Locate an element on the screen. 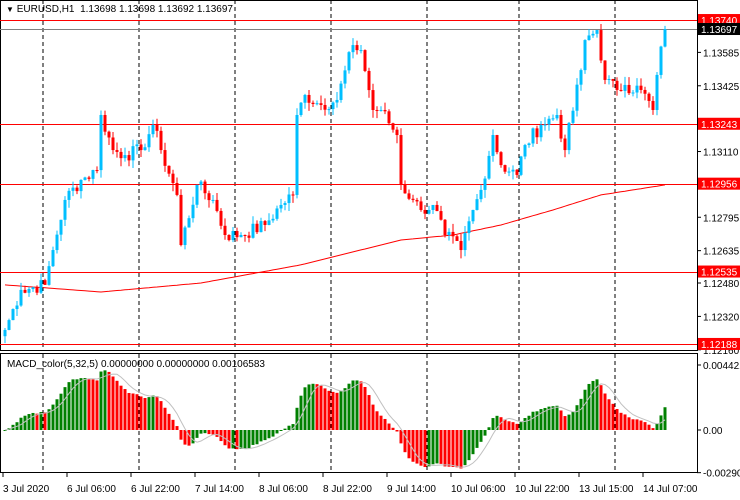  level-price-label: 1.13243 is located at coordinates (719, 125).